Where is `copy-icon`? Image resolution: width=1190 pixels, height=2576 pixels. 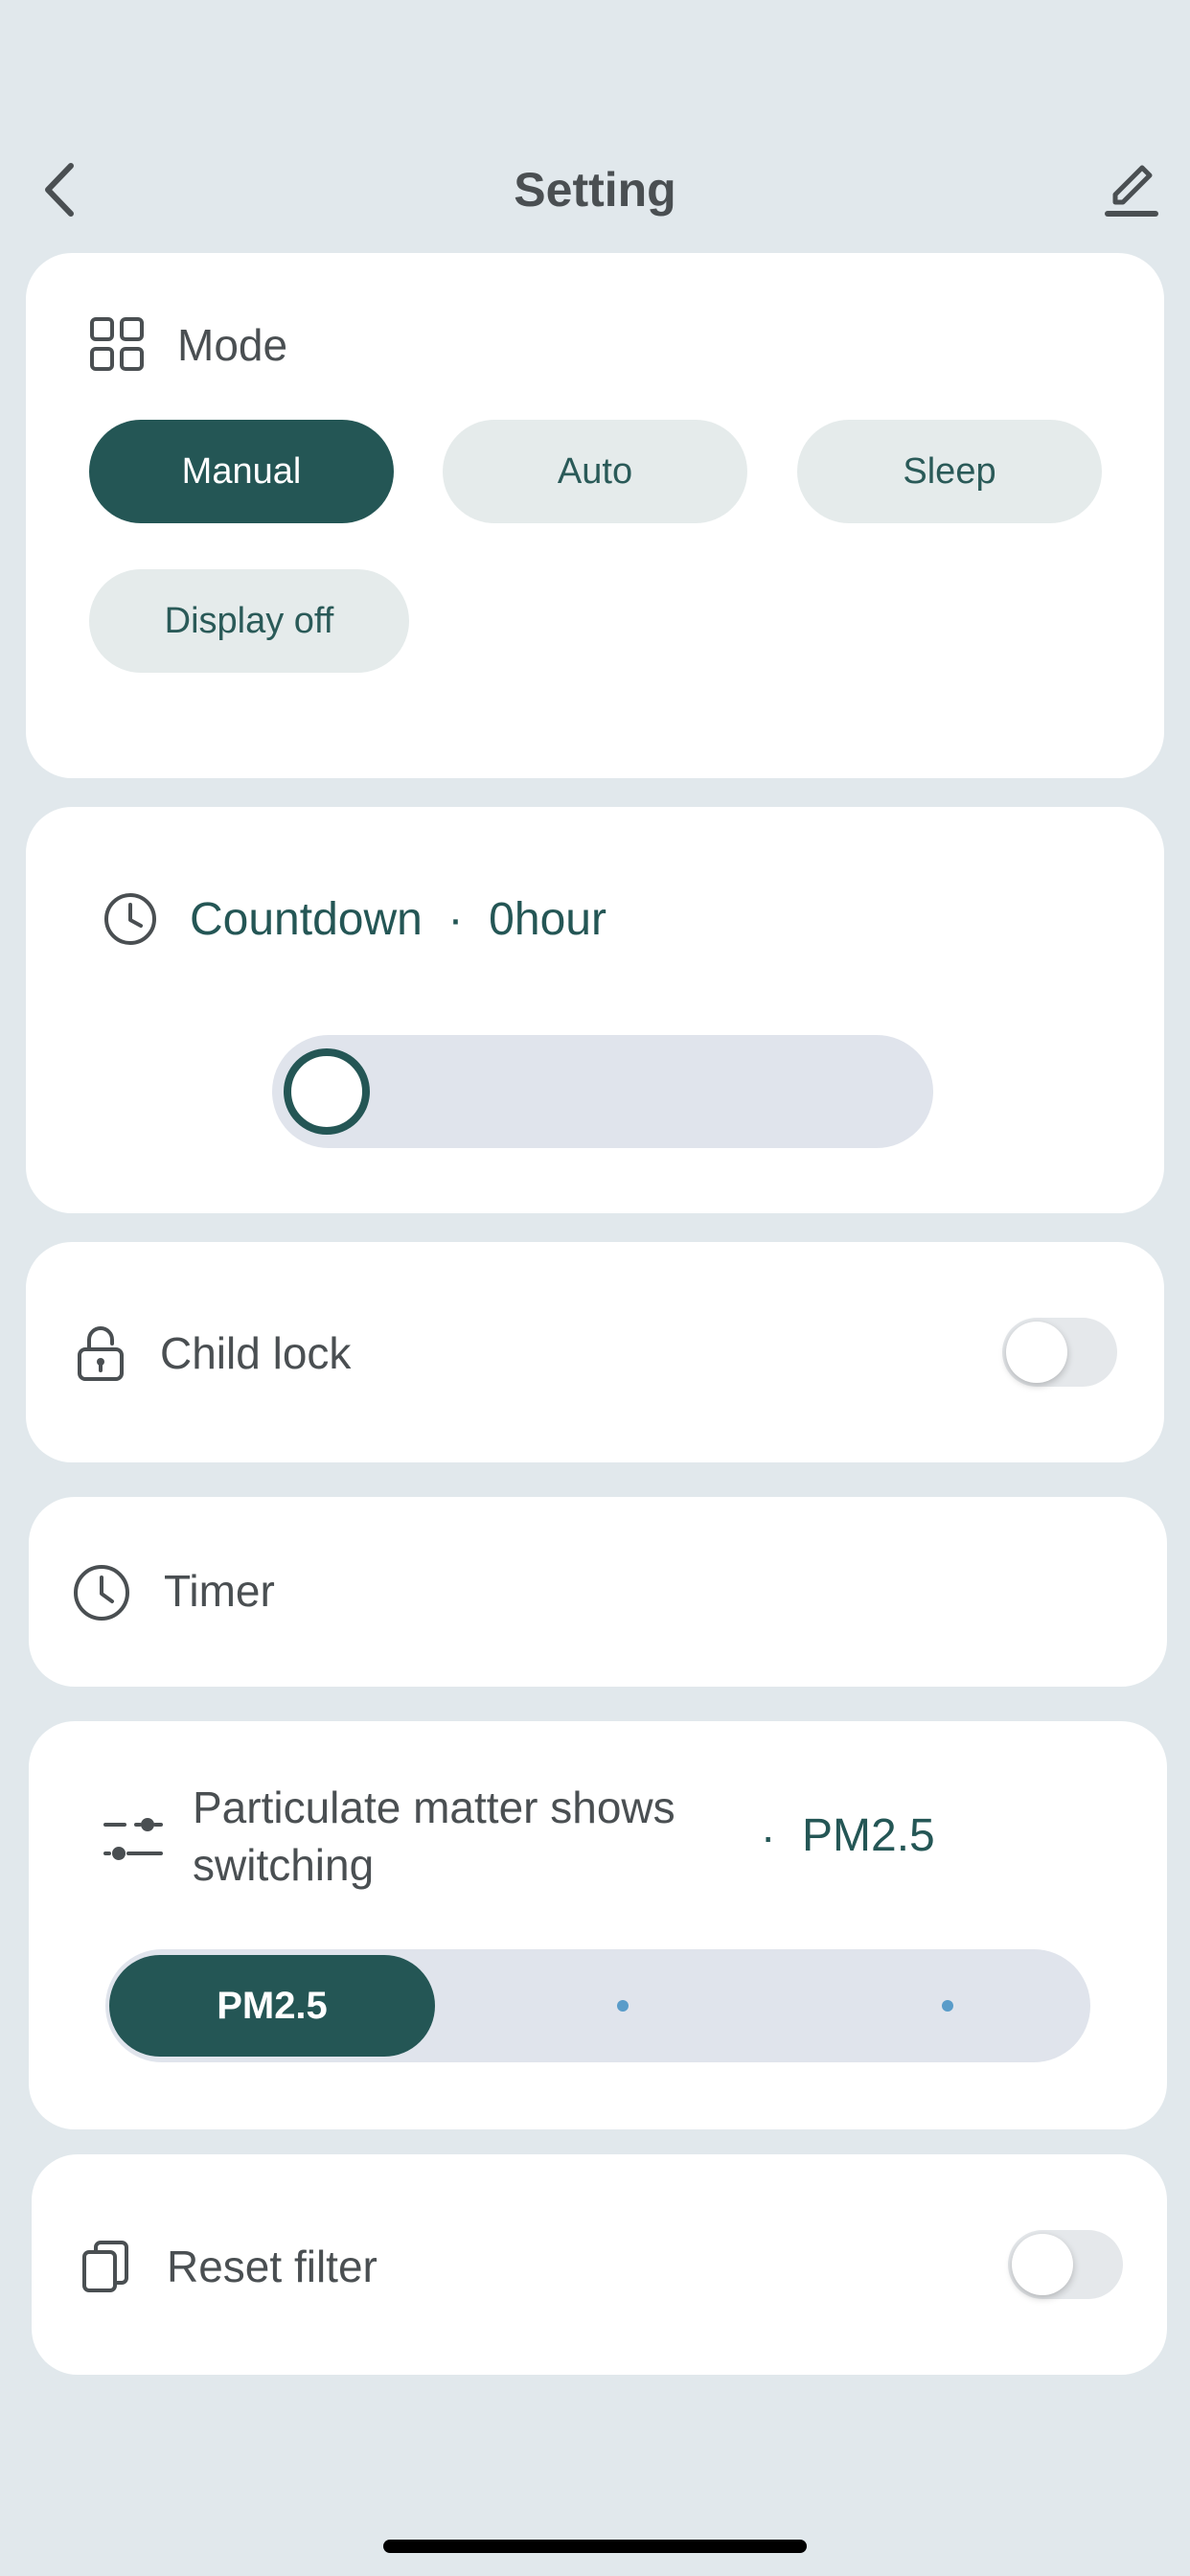 copy-icon is located at coordinates (105, 2266).